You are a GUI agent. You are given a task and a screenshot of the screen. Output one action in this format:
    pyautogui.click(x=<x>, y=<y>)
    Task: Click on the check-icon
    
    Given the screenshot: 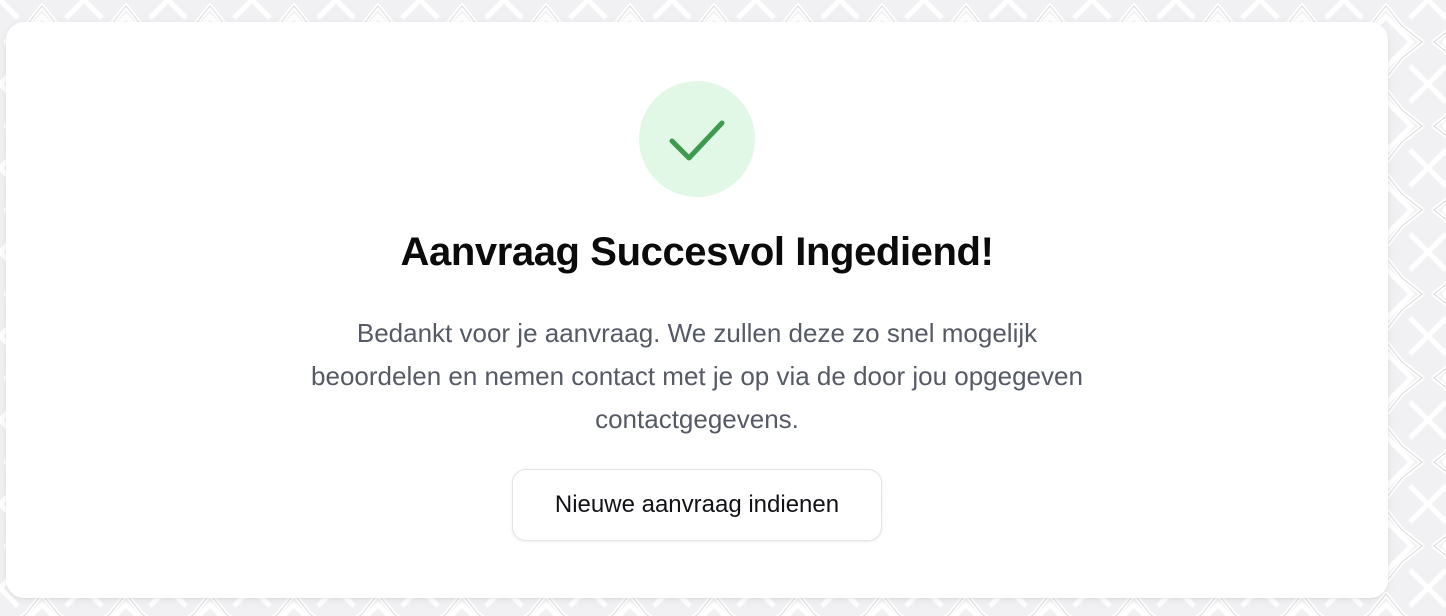 What is the action you would take?
    pyautogui.click(x=697, y=140)
    